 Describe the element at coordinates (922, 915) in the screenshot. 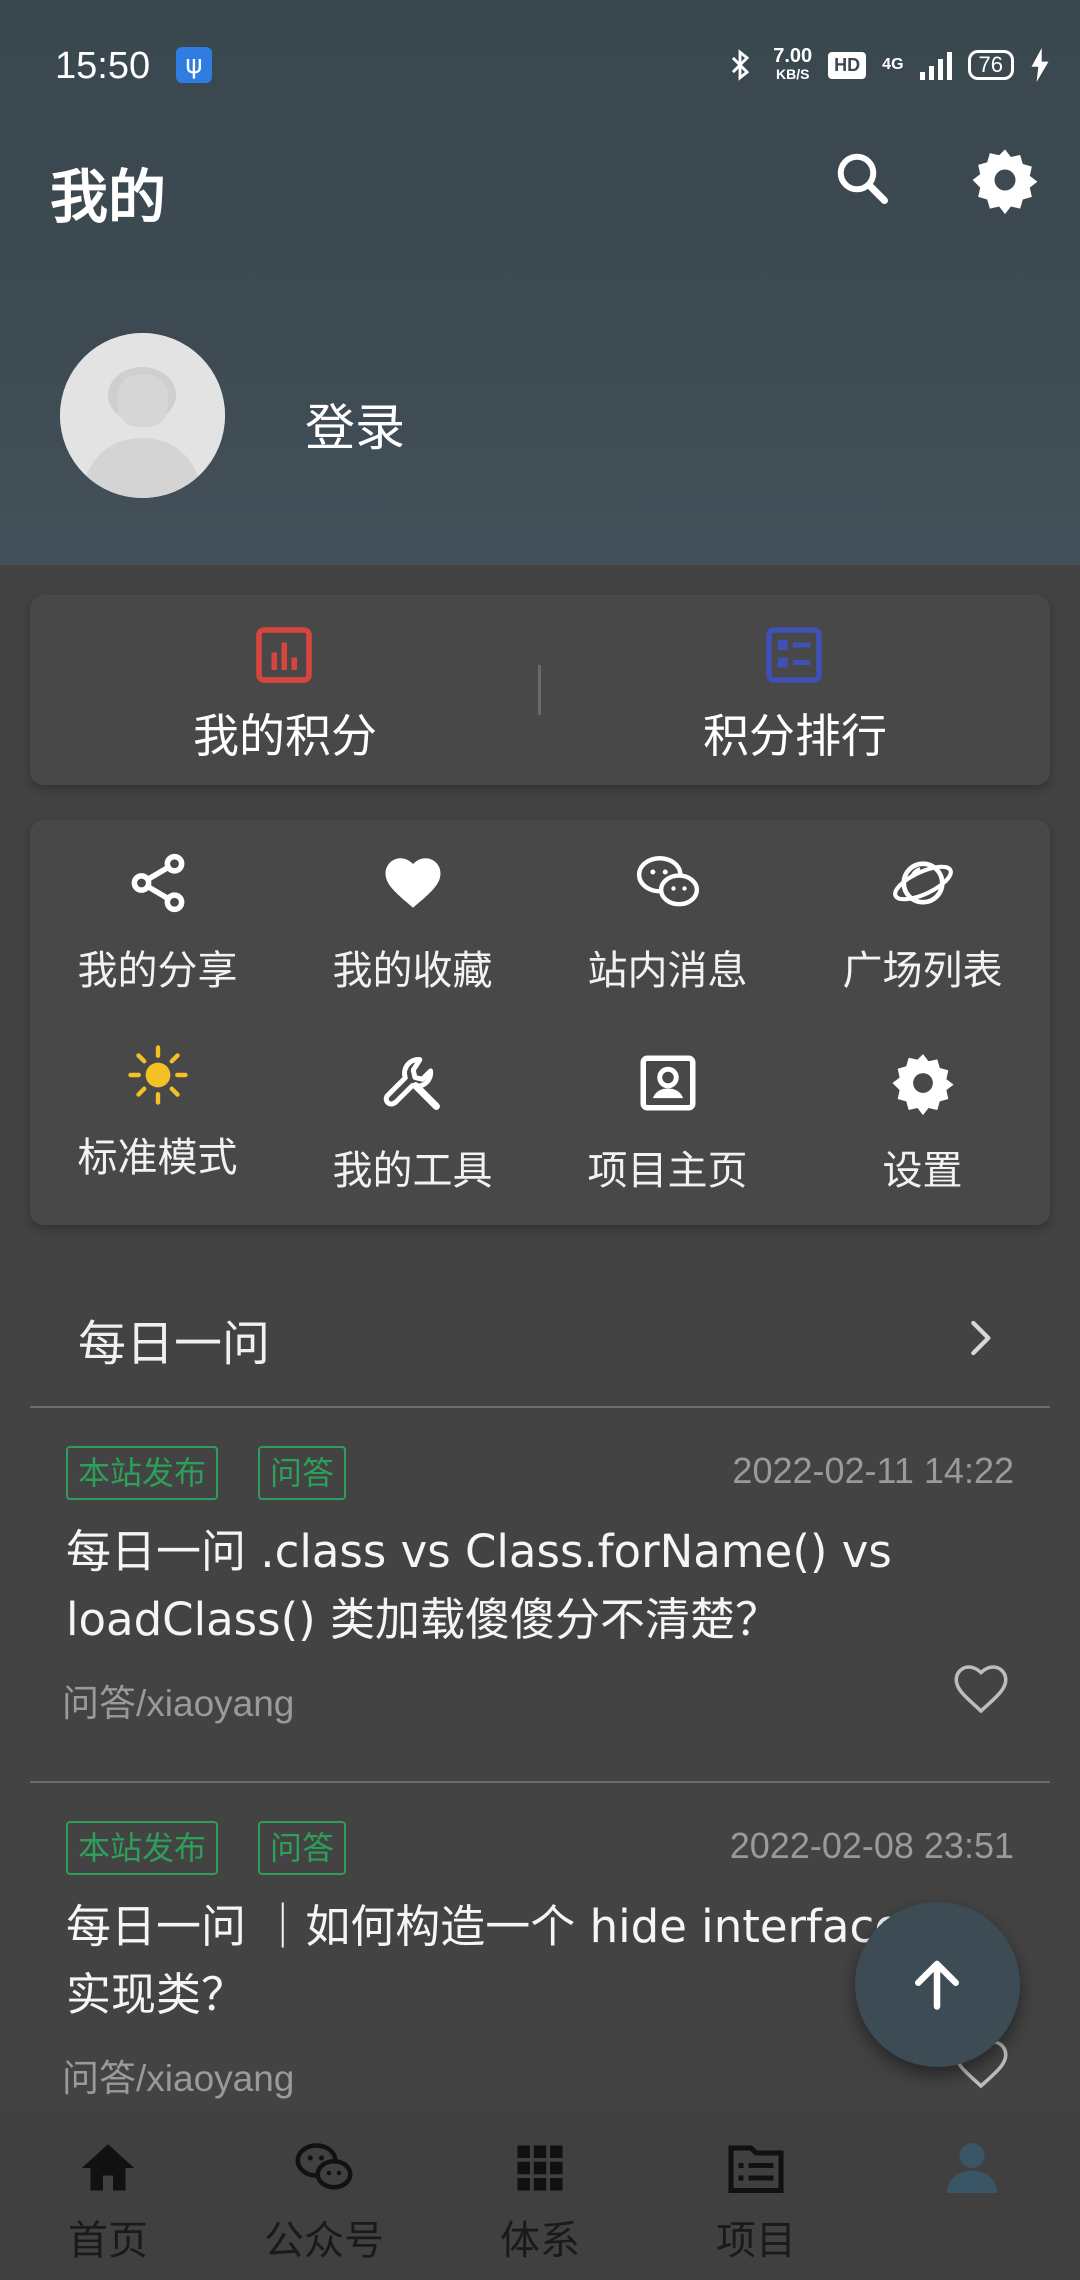

I see `grid-item-square-list: 广场列表` at that location.